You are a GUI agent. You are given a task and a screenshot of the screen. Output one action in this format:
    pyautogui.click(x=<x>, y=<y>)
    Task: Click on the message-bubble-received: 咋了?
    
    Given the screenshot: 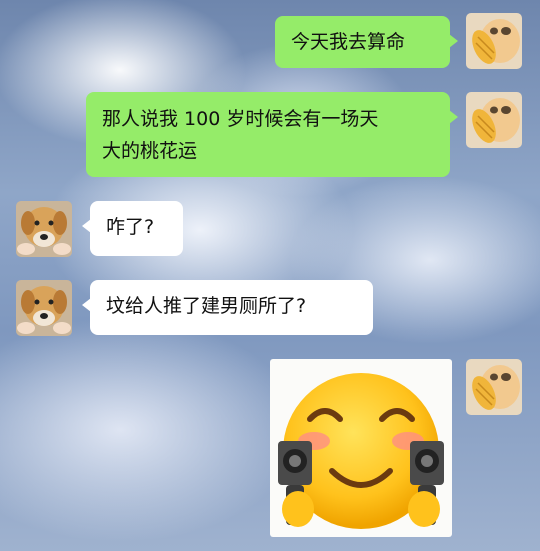 What is the action you would take?
    pyautogui.click(x=132, y=228)
    